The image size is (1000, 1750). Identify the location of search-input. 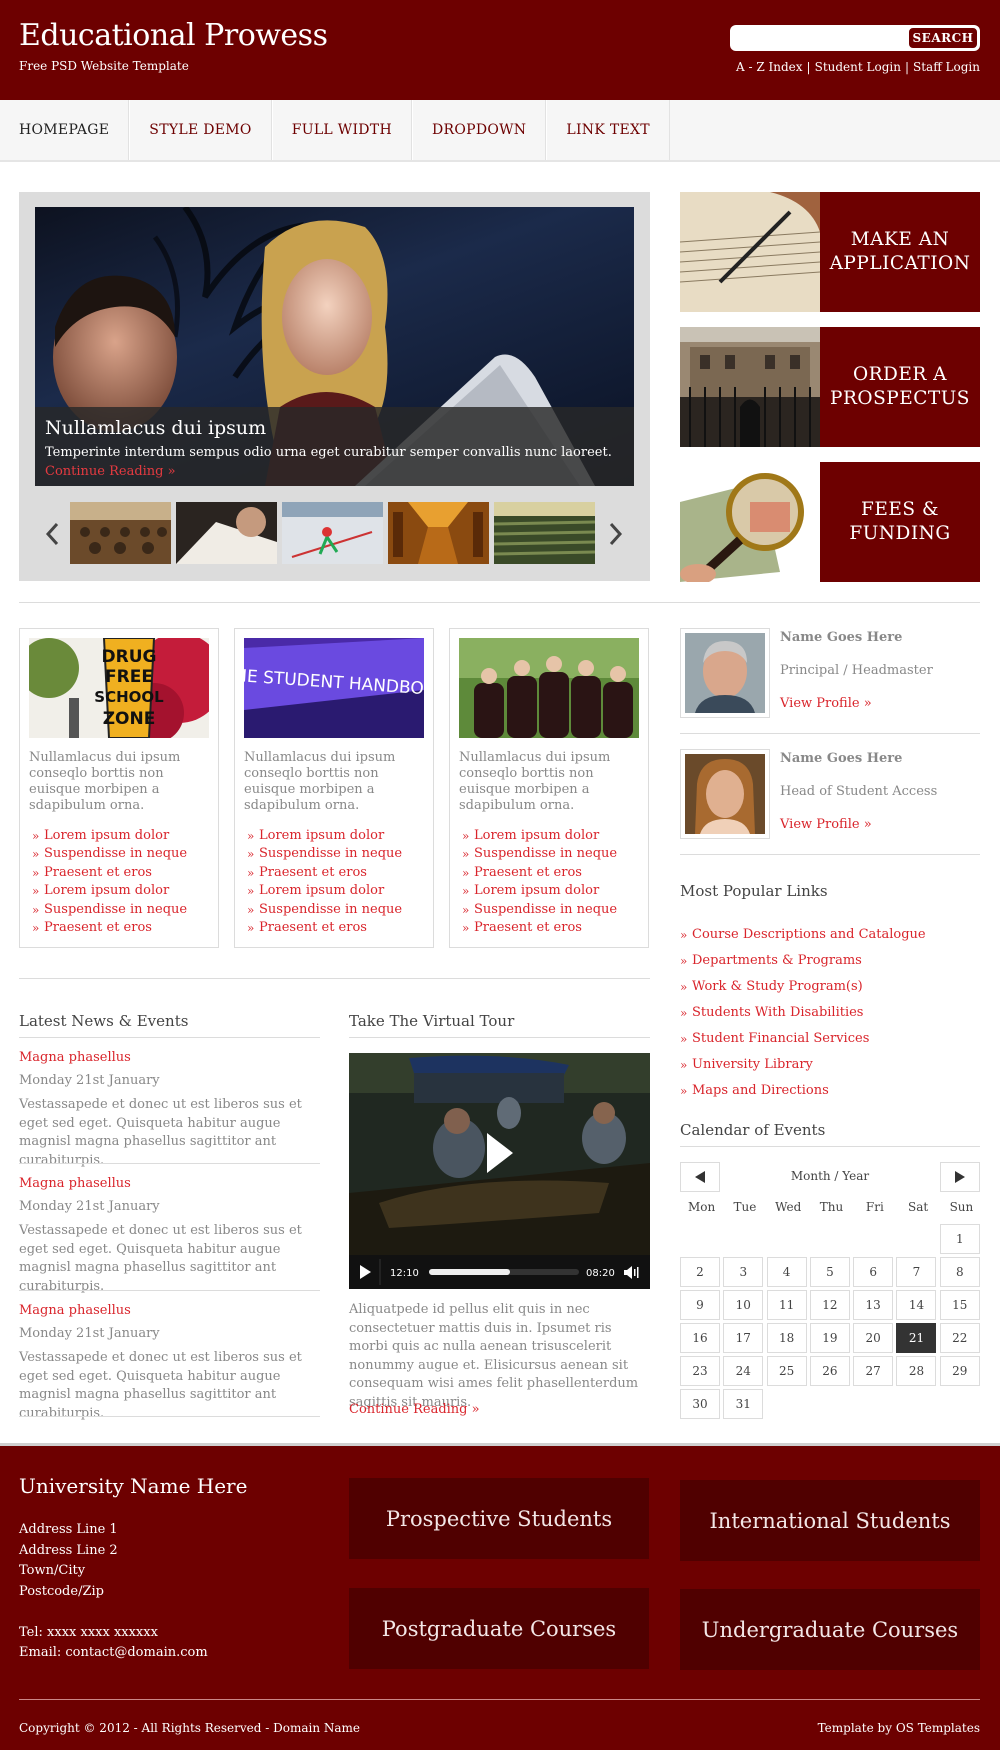
(811, 38).